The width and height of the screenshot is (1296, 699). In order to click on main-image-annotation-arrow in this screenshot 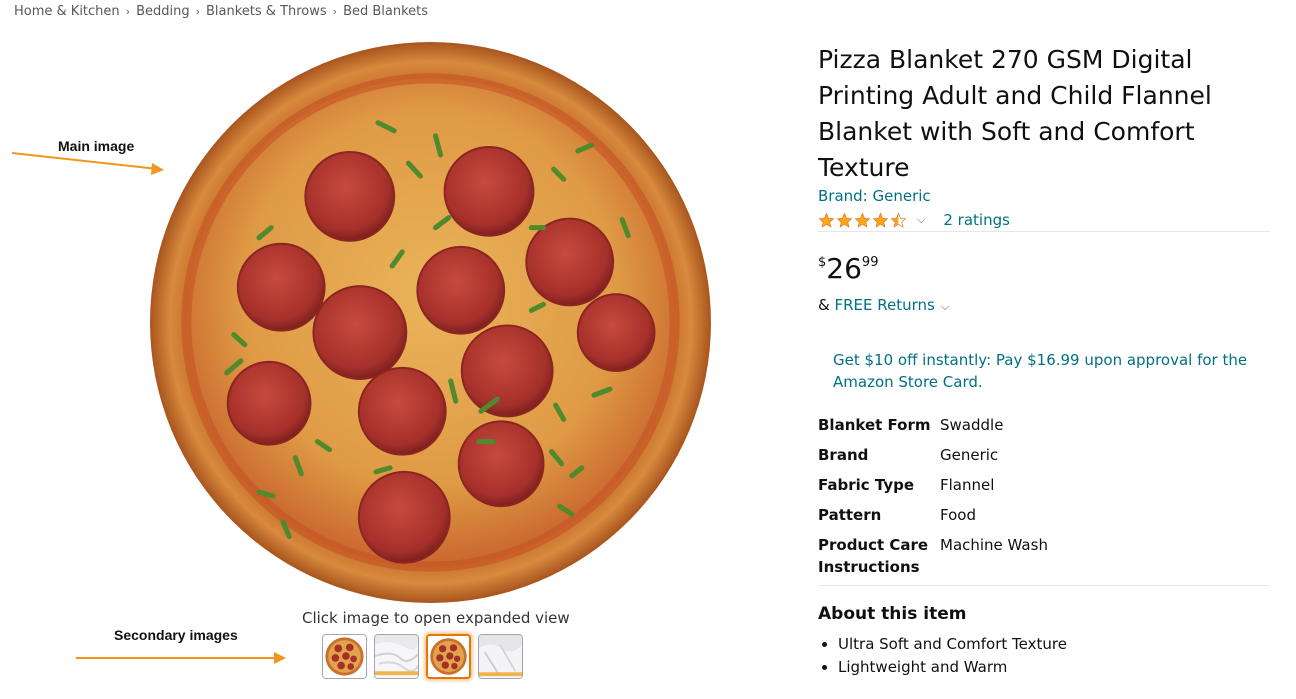, I will do `click(87, 163)`.